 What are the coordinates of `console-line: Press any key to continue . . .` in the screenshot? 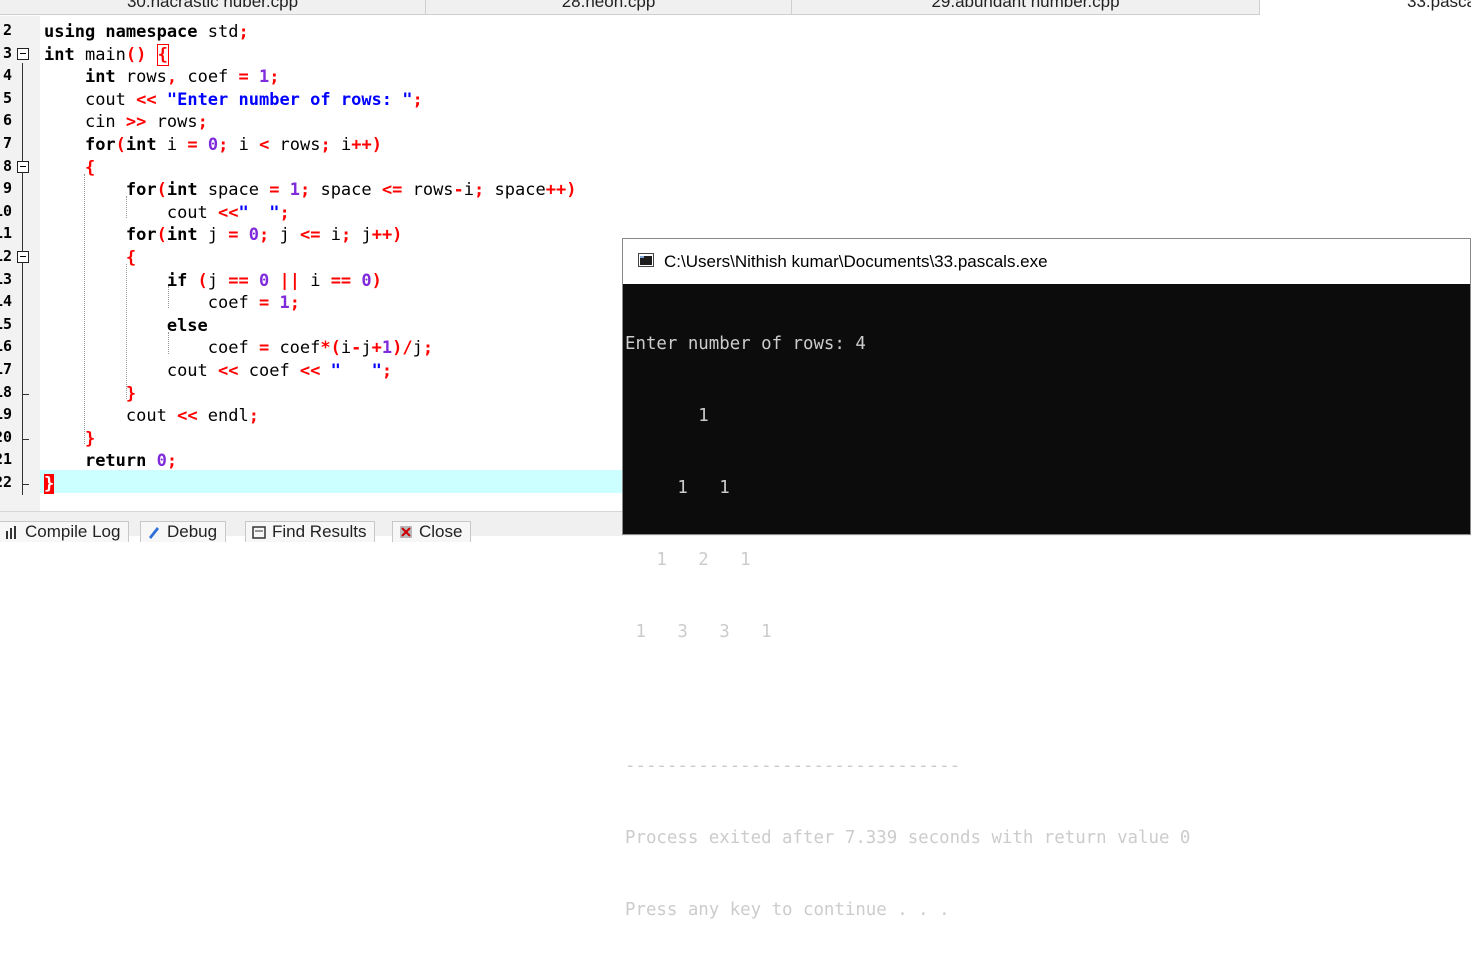 It's located at (787, 910).